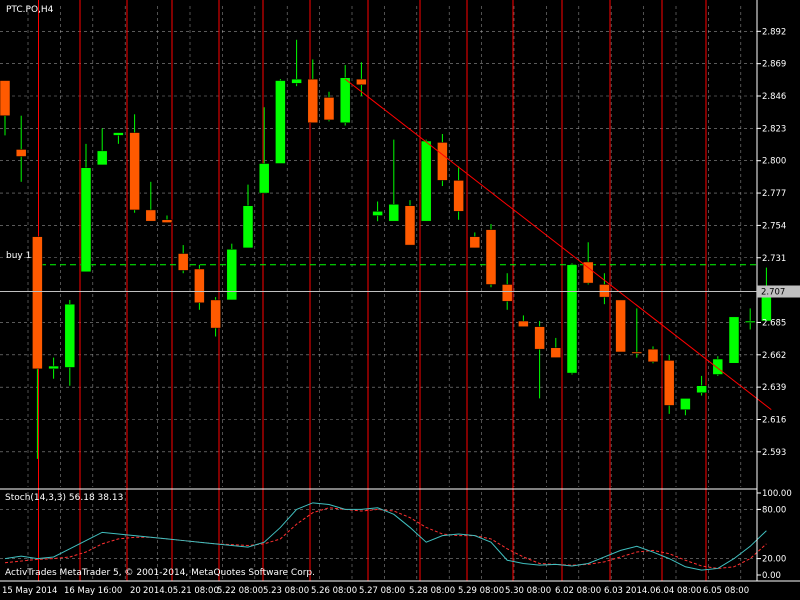 The height and width of the screenshot is (600, 800). I want to click on x-tick-label: 15 May 2014, so click(29, 591).